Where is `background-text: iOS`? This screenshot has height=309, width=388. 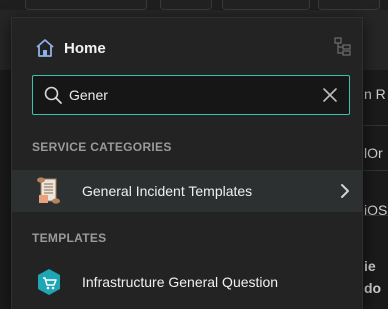 background-text: iOS is located at coordinates (376, 210).